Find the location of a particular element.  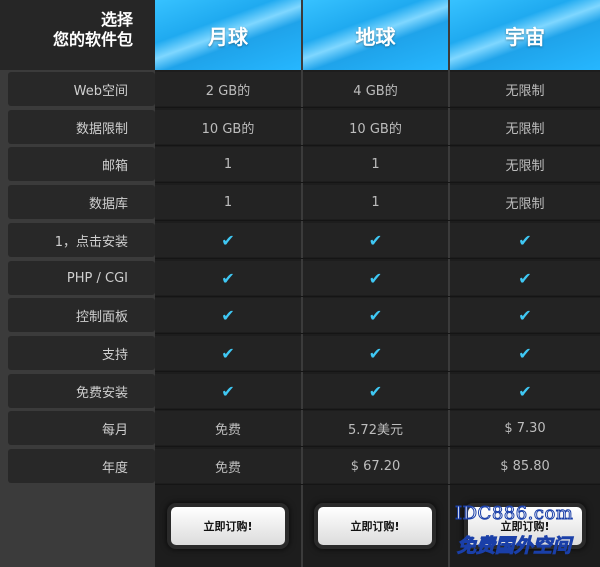

table-title-line1: 选择 is located at coordinates (116, 19).